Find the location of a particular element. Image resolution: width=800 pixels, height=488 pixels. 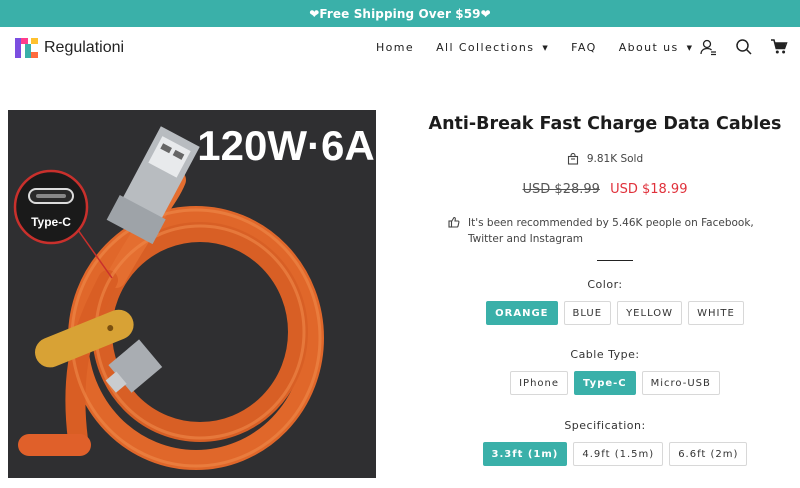

cable-type-label: Cable Type: is located at coordinates (605, 354).